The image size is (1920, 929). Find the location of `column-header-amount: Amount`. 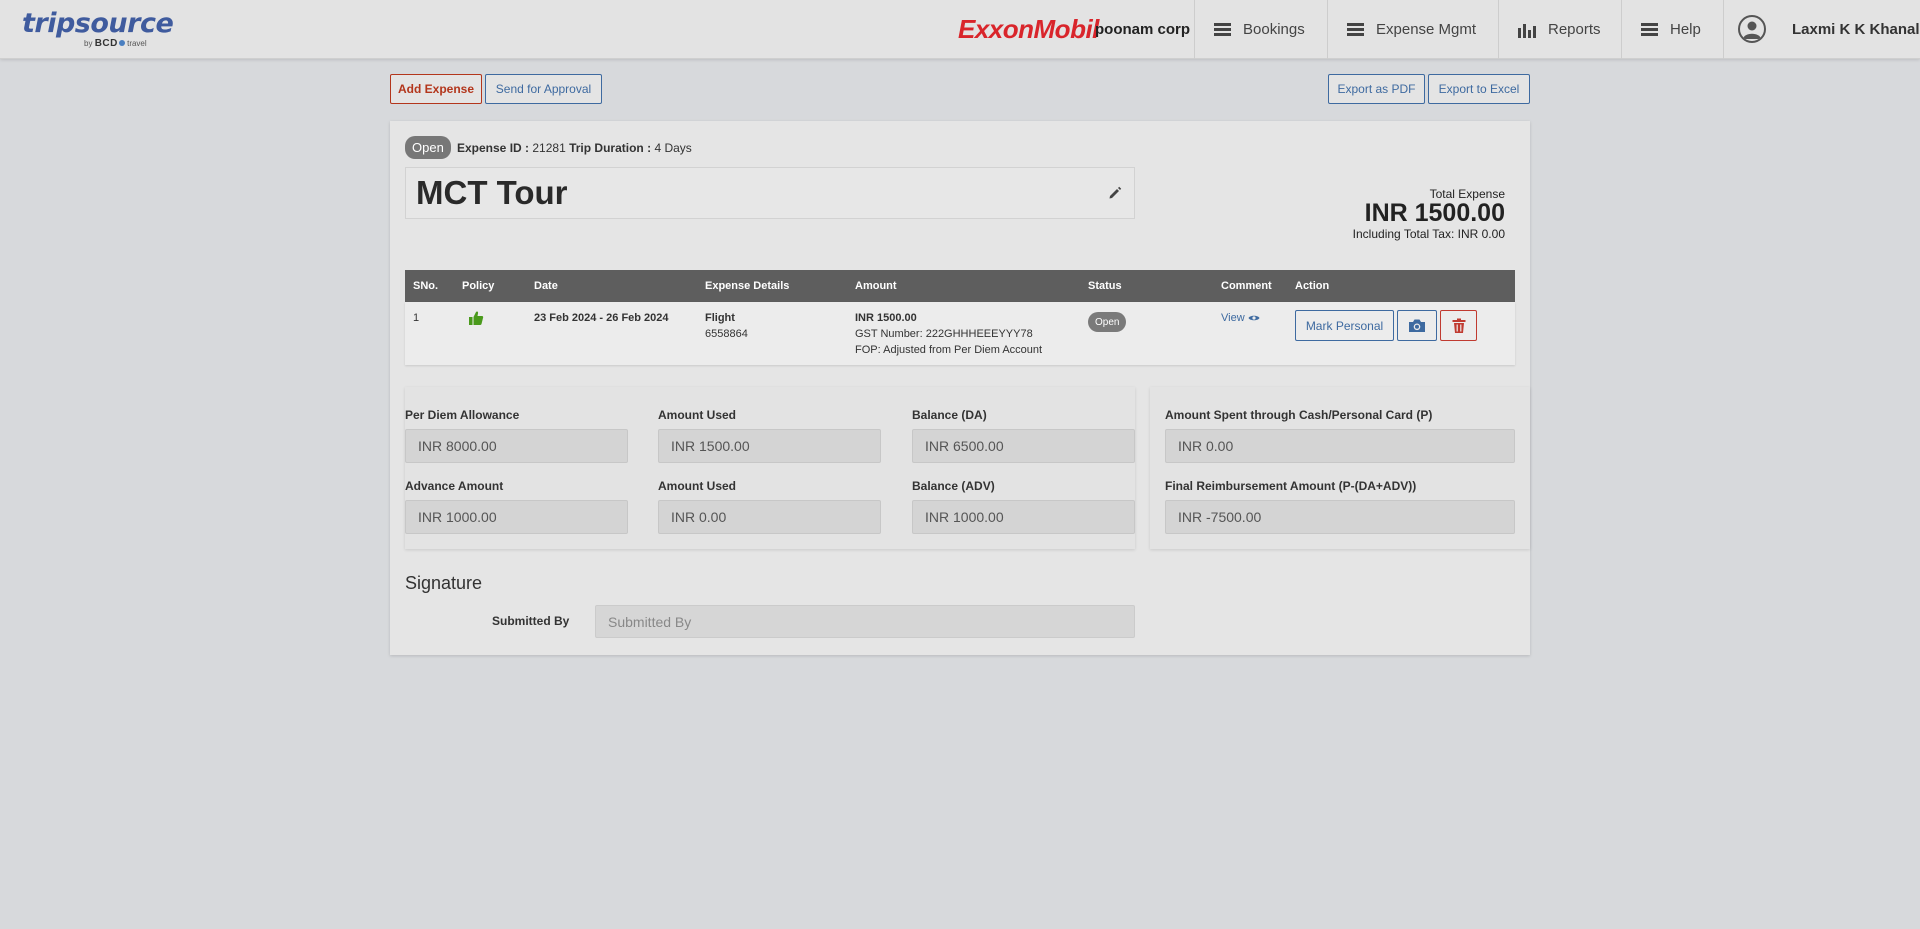

column-header-amount: Amount is located at coordinates (876, 286).